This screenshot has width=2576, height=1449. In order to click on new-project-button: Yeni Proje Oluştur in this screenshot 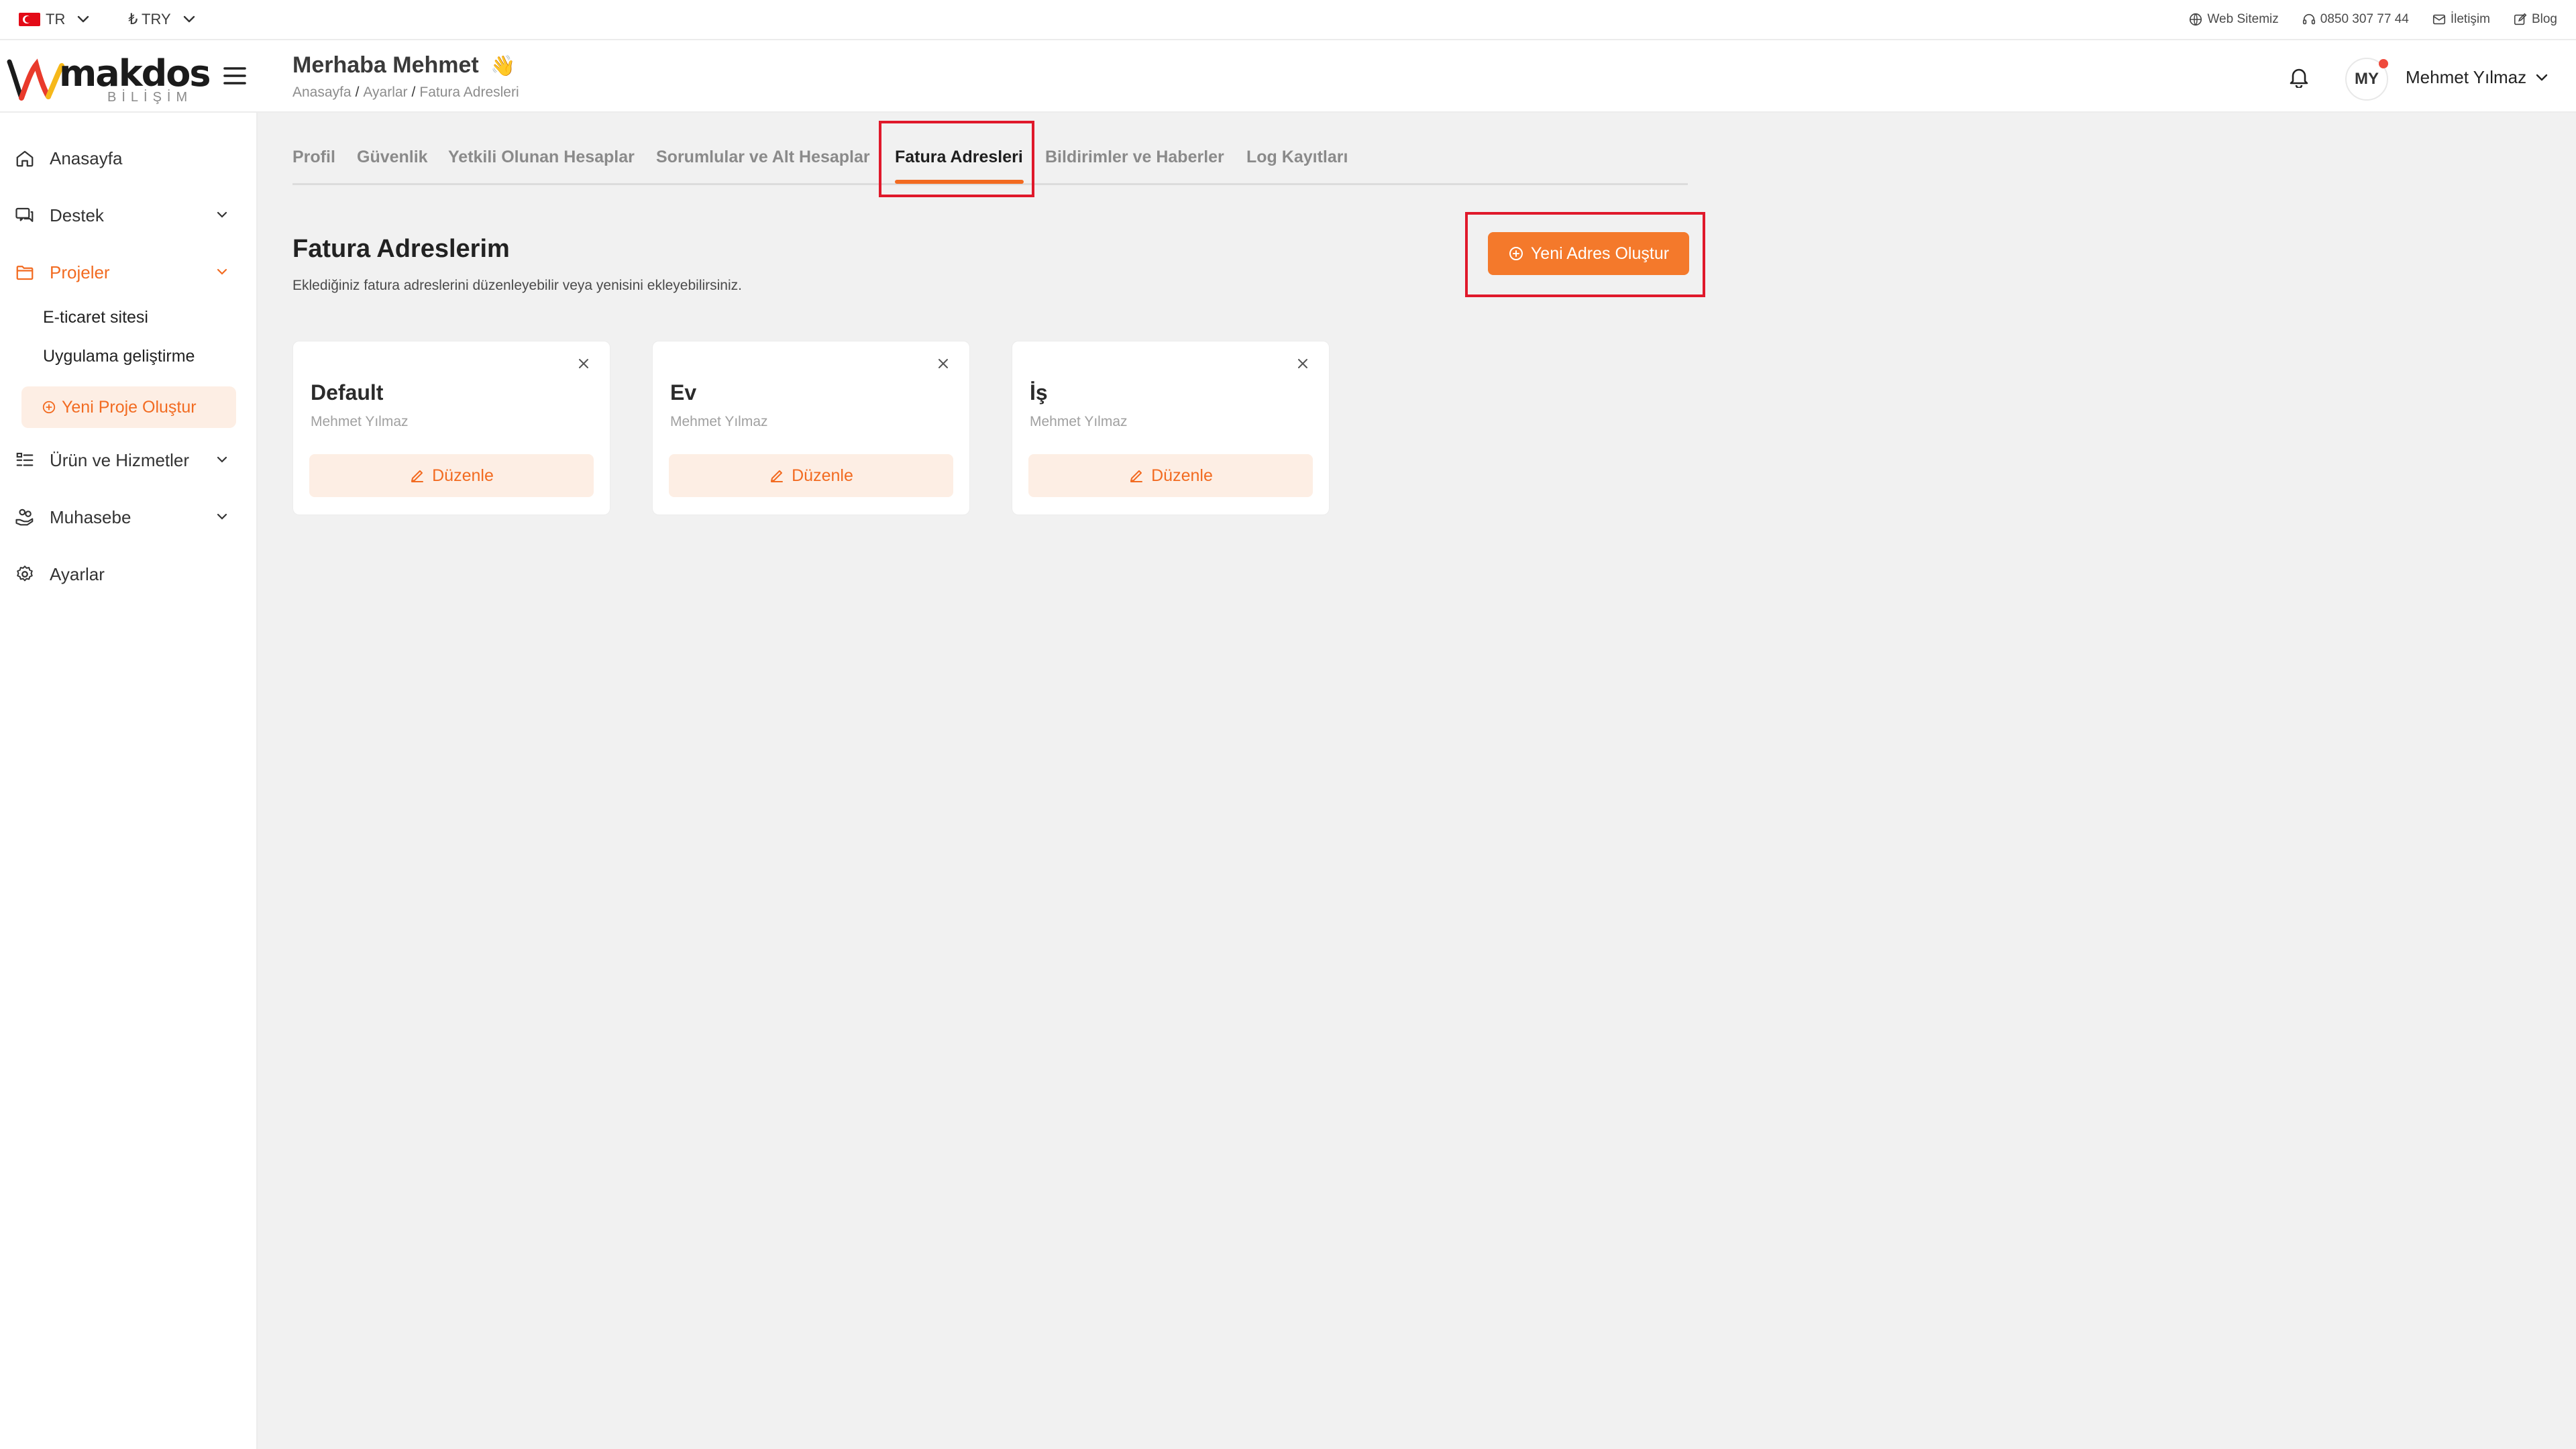, I will do `click(128, 407)`.